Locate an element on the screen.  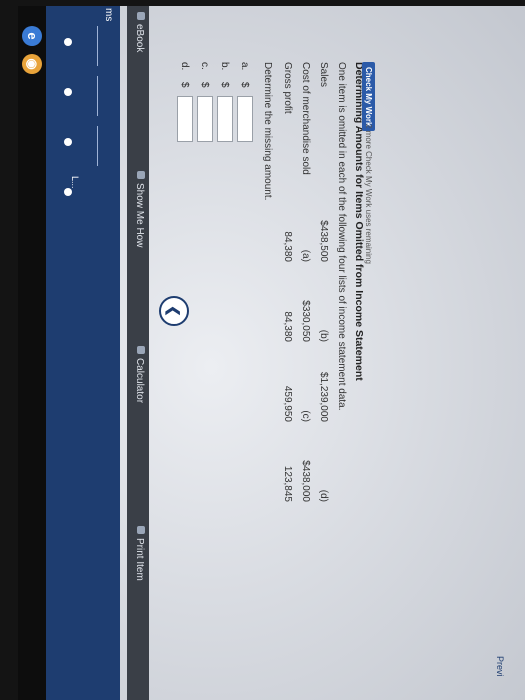
row-label-gross-profit: Gross profit is located at coordinates (287, 88).